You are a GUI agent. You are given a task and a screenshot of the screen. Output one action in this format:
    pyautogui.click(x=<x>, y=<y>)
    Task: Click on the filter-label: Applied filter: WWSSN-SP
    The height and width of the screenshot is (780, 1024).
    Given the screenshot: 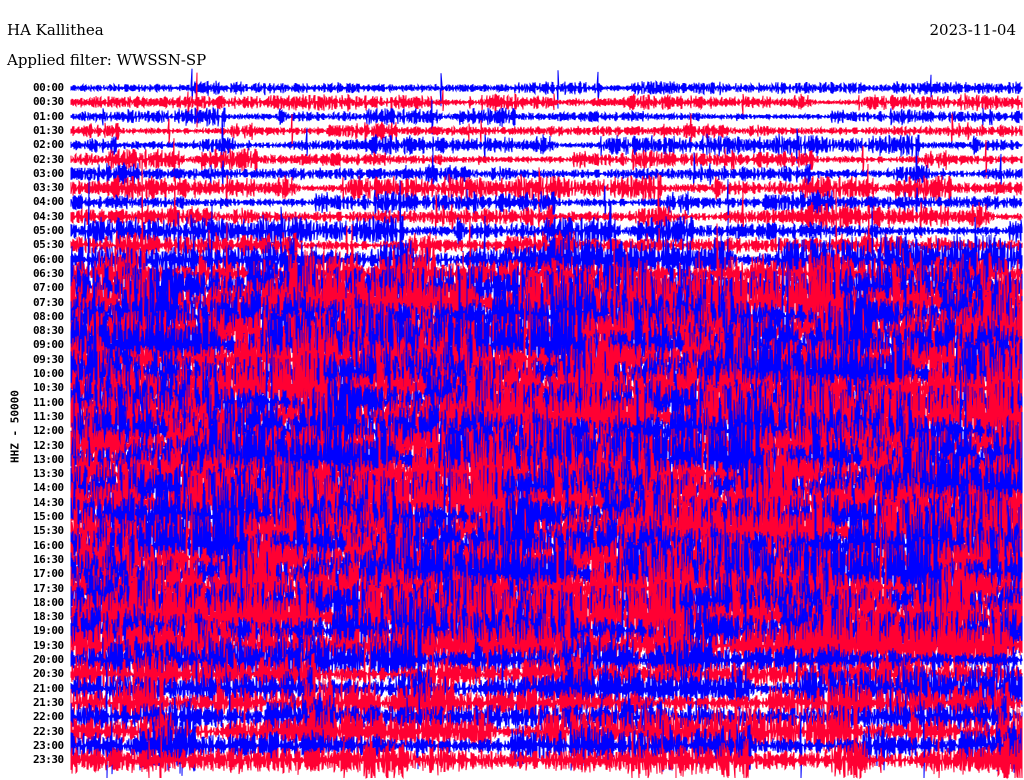 What is the action you would take?
    pyautogui.click(x=107, y=60)
    